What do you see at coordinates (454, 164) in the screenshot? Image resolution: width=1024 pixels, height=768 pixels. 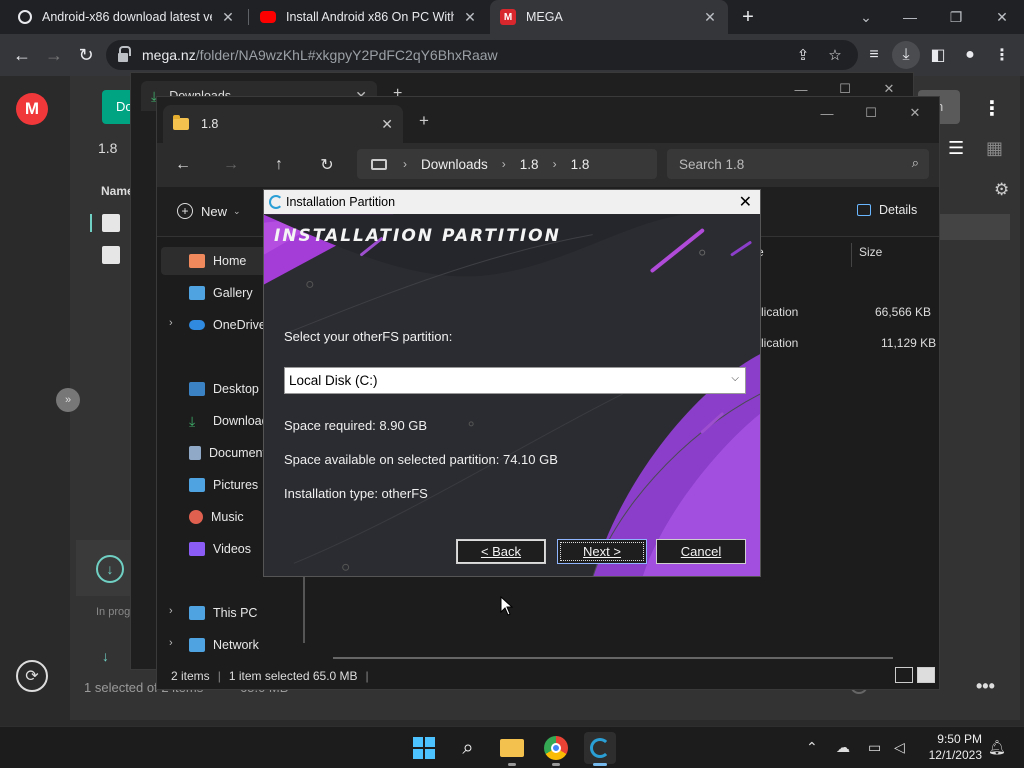 I see `breadcrumb-item: Downloads` at bounding box center [454, 164].